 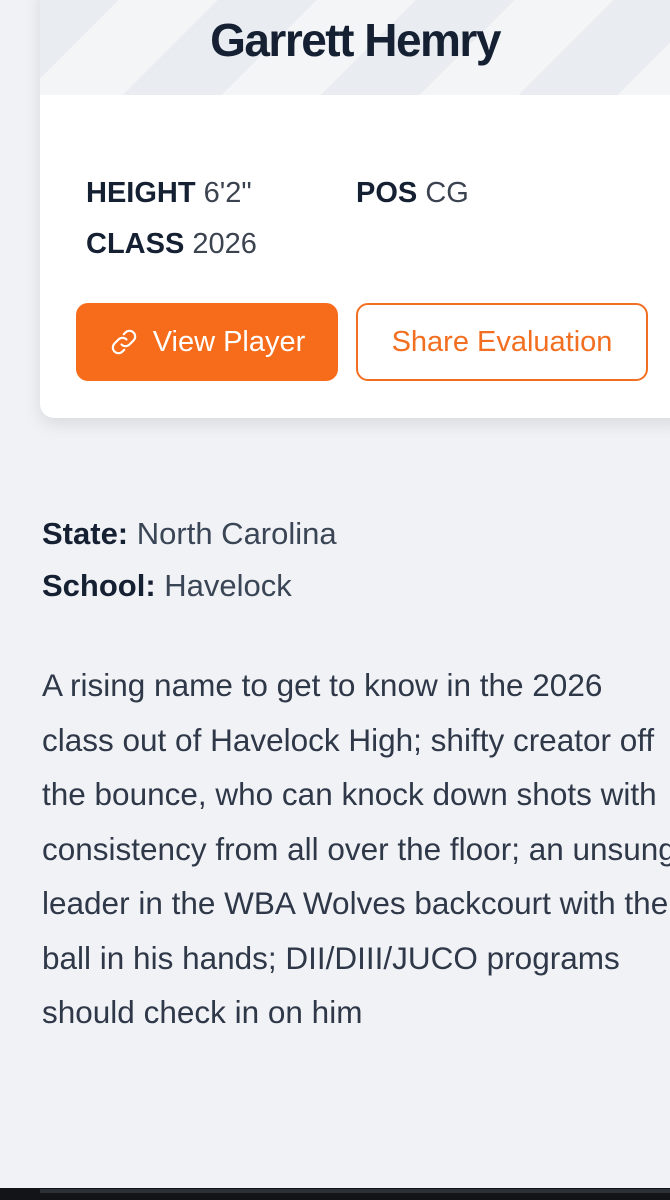 I want to click on height-stat: HEIGHT 6'2", so click(x=169, y=193).